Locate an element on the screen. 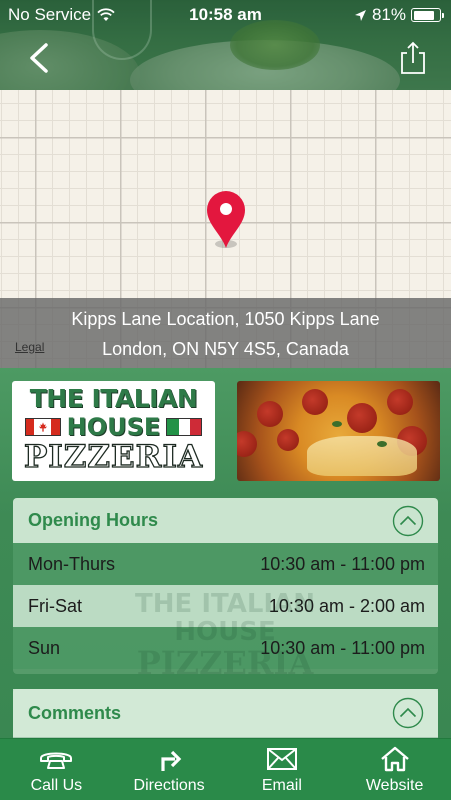  hours-day: Mon-Thurs is located at coordinates (72, 563).